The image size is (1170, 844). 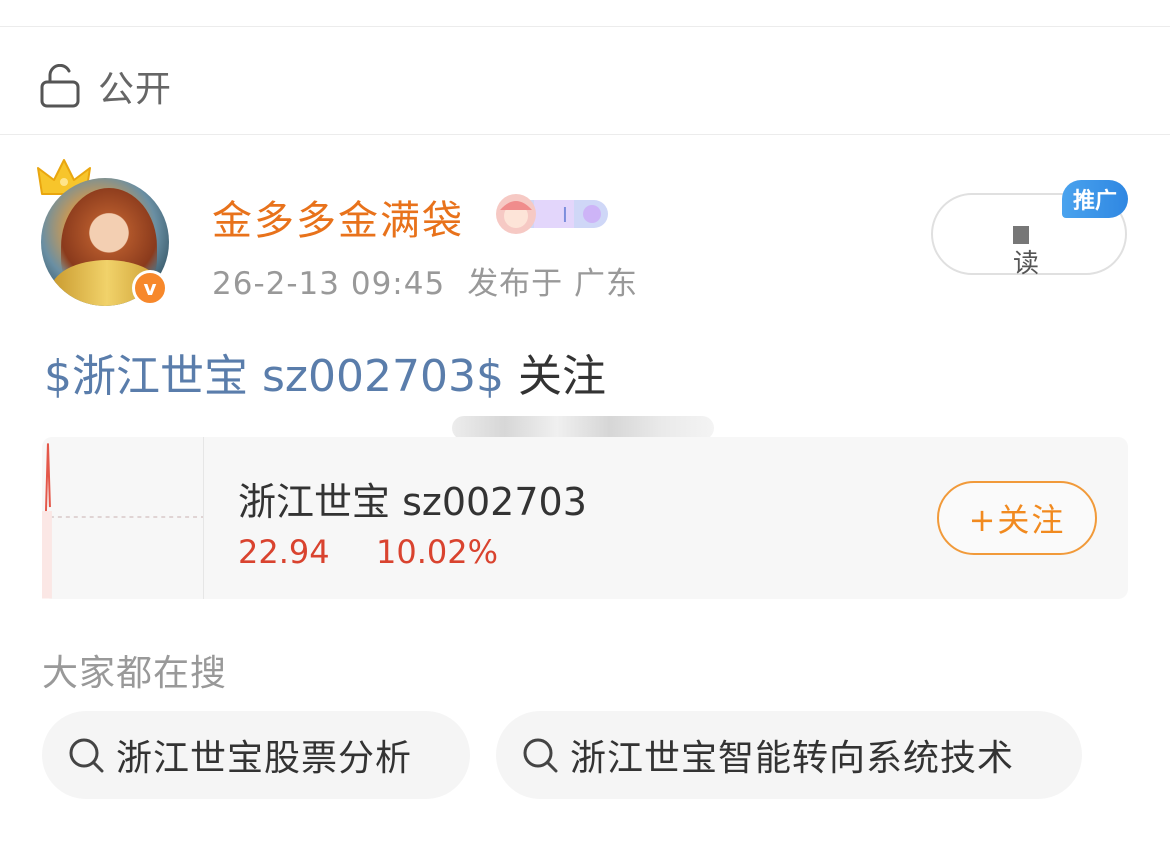 I want to click on follow-stock-button: +关注, so click(x=1017, y=518).